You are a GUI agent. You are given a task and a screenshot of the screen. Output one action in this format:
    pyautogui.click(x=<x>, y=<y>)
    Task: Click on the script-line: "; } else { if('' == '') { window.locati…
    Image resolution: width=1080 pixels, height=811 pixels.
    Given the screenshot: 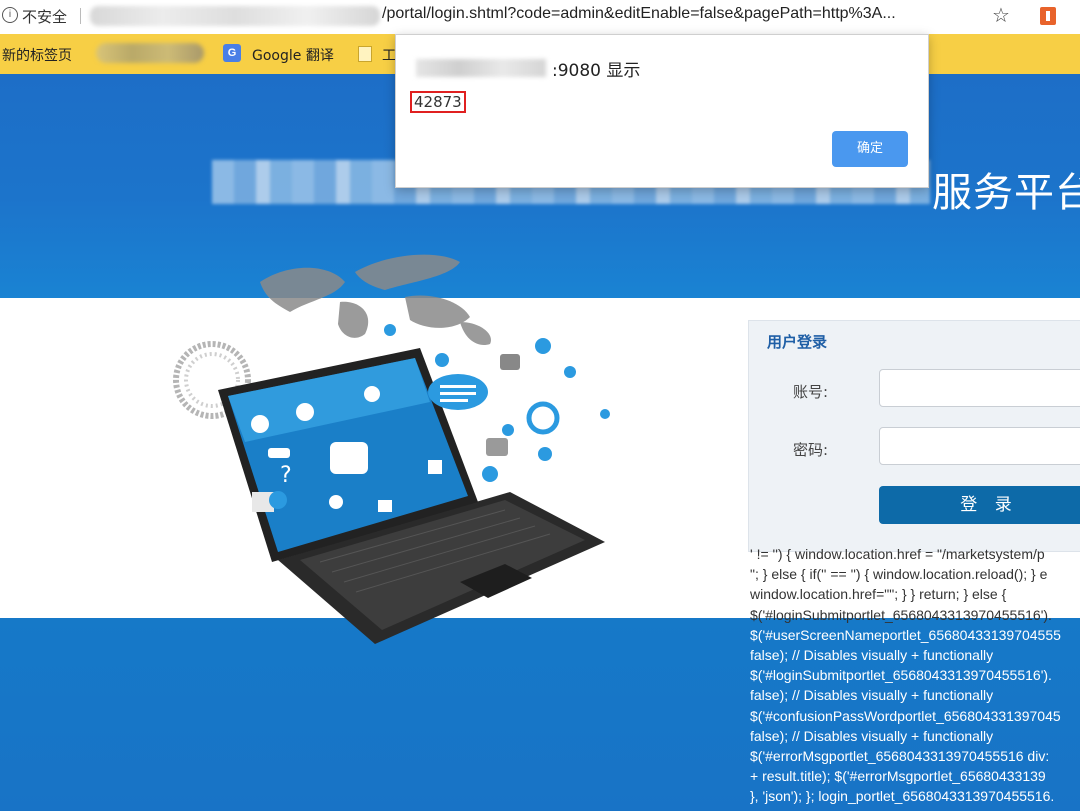 What is the action you would take?
    pyautogui.click(x=899, y=574)
    